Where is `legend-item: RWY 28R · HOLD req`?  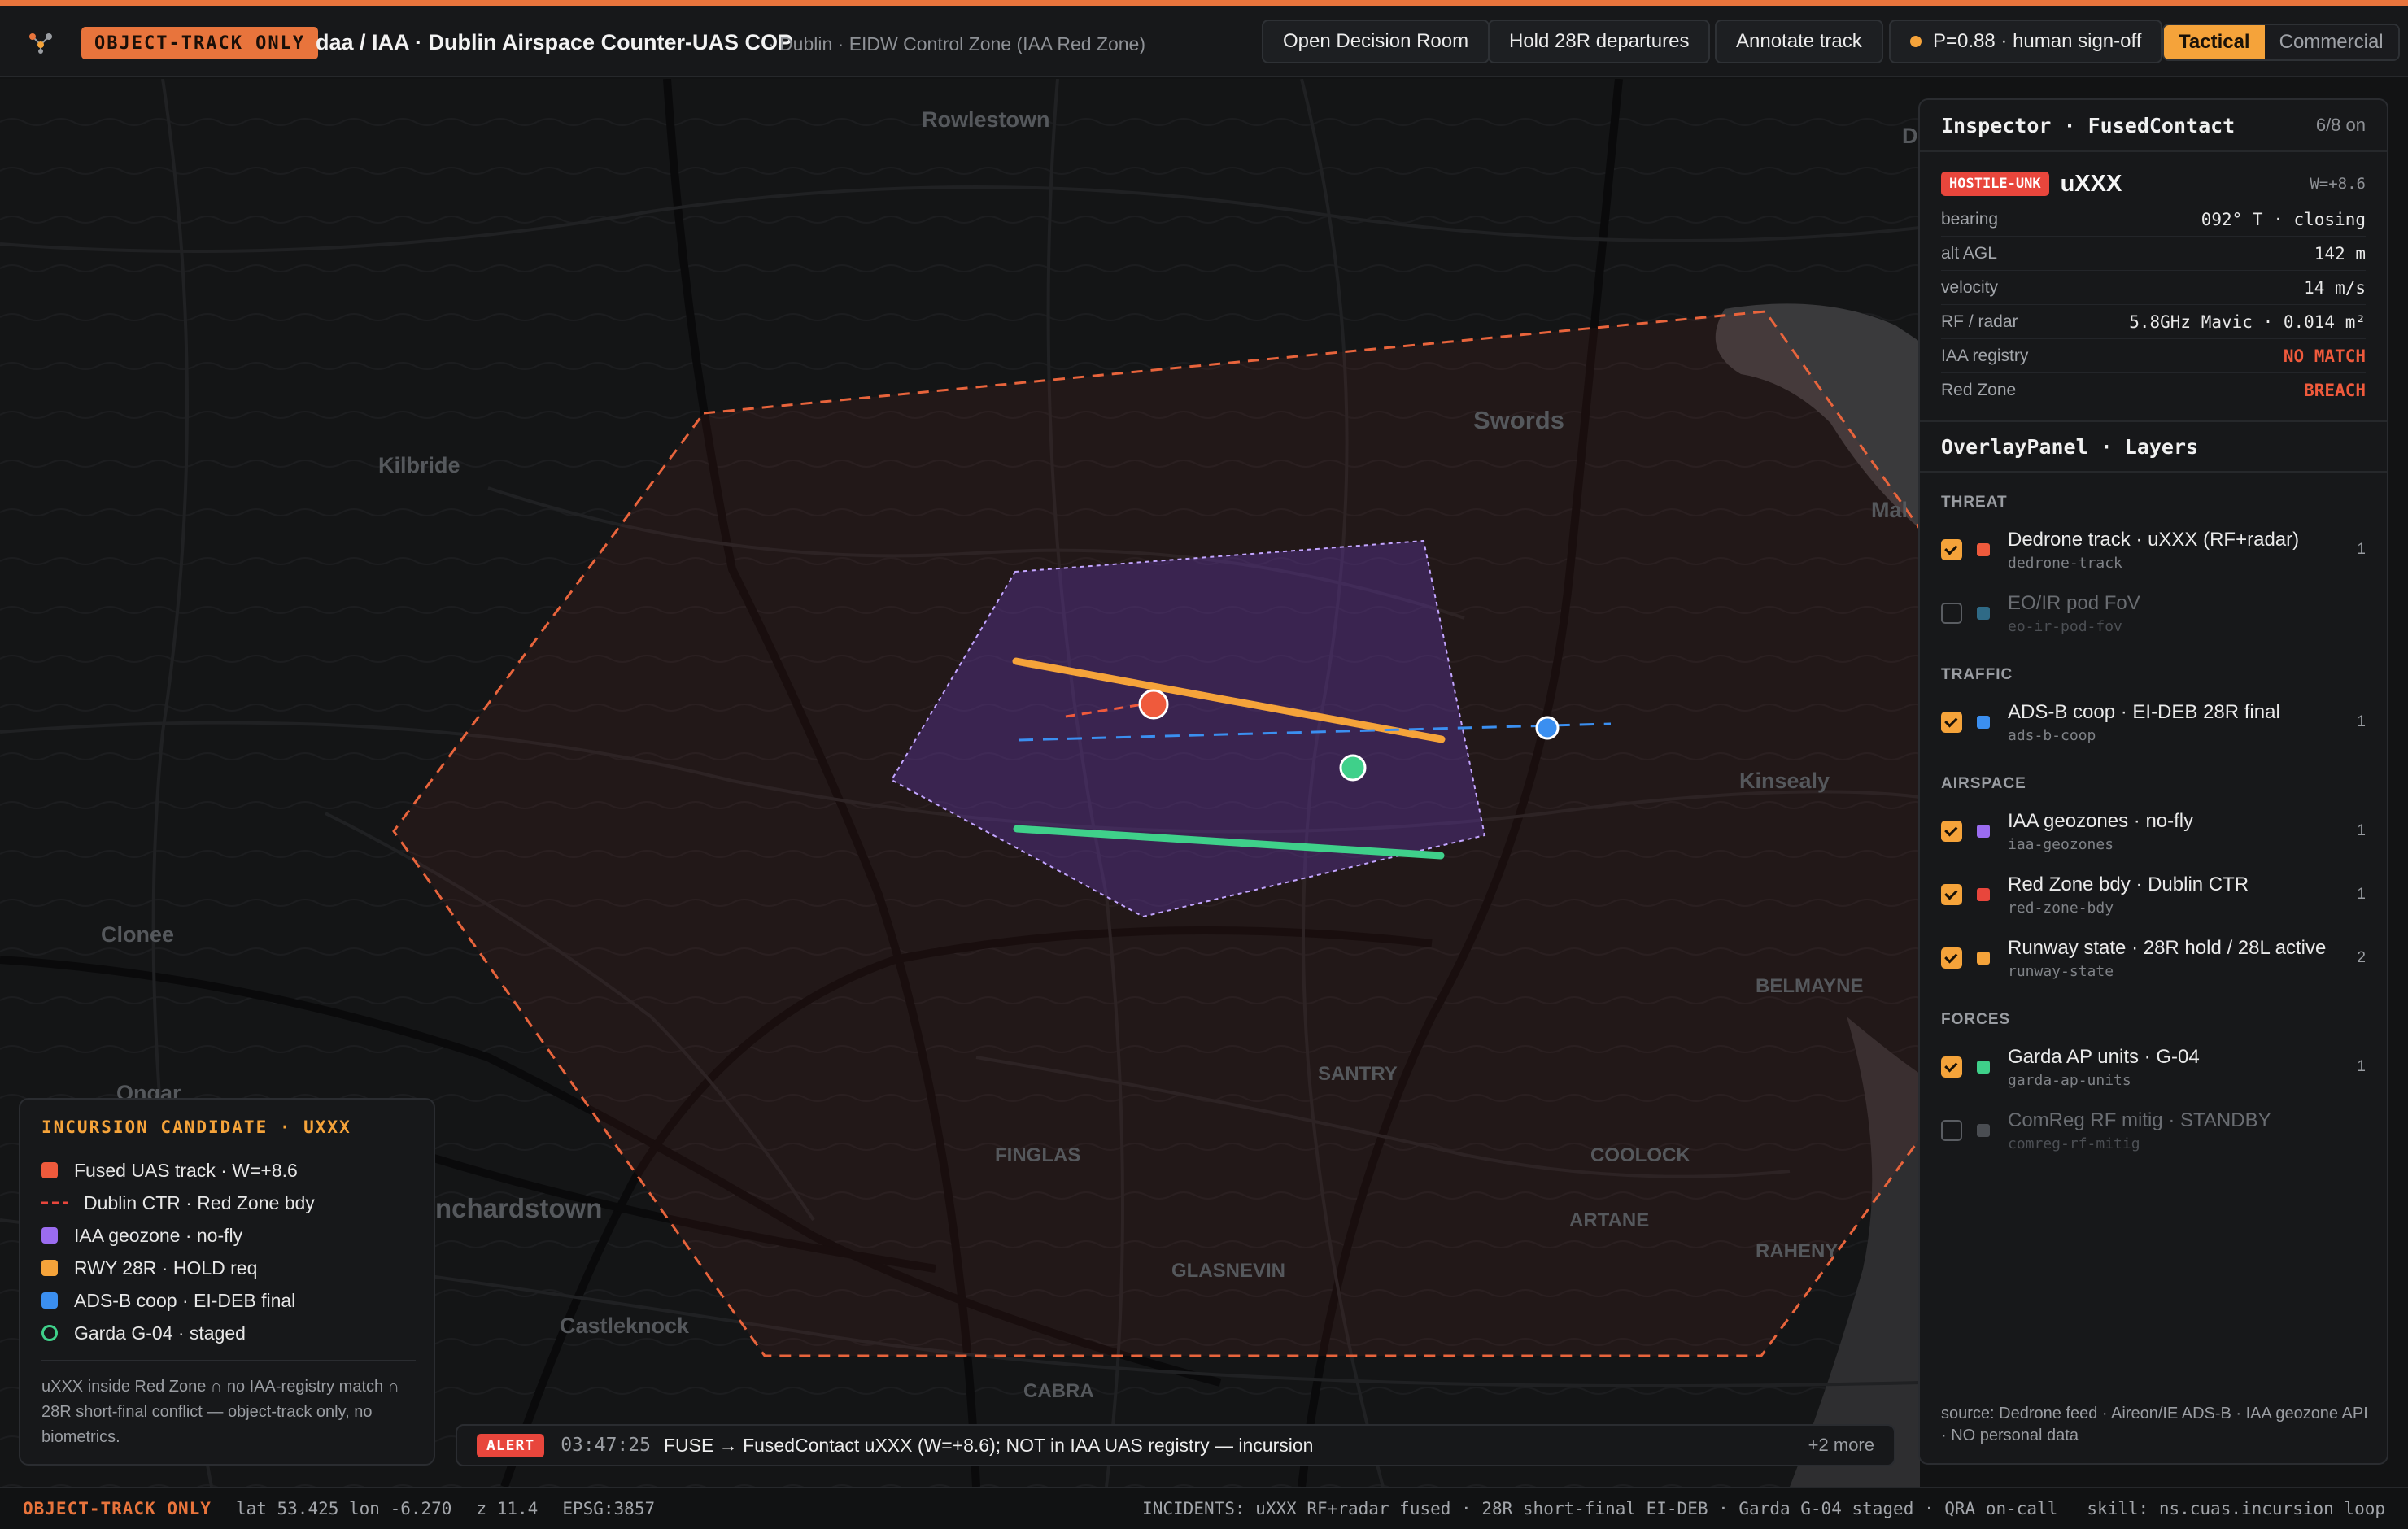 legend-item: RWY 28R · HOLD req is located at coordinates (149, 1267).